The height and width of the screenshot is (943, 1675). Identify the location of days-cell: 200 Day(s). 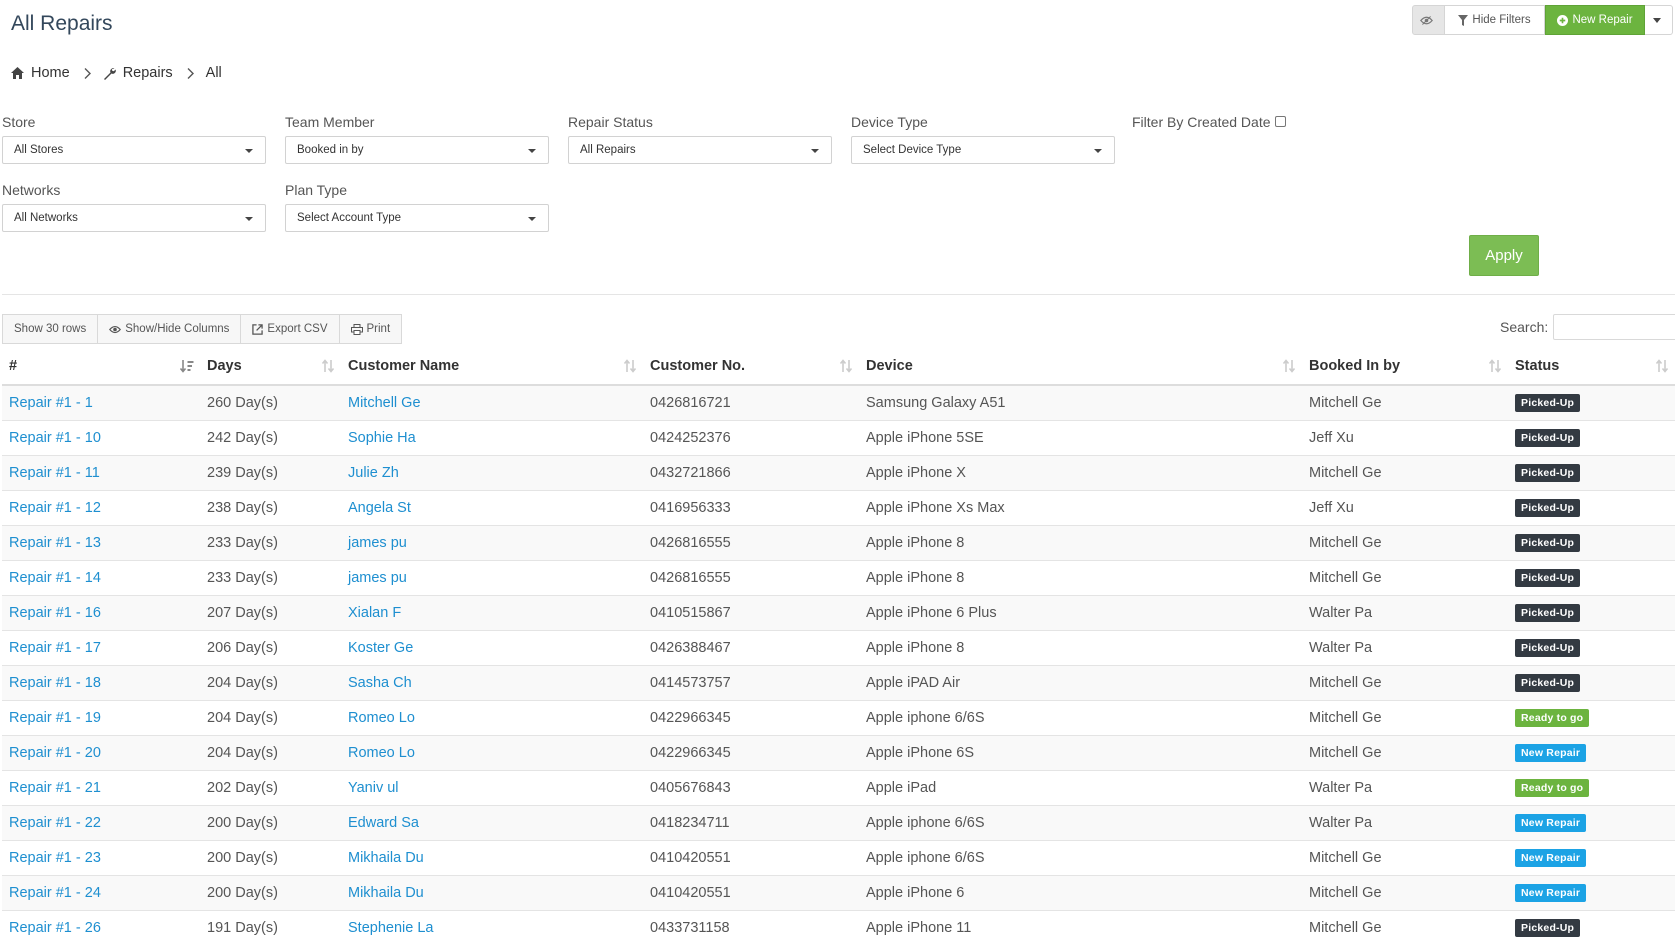
(242, 822).